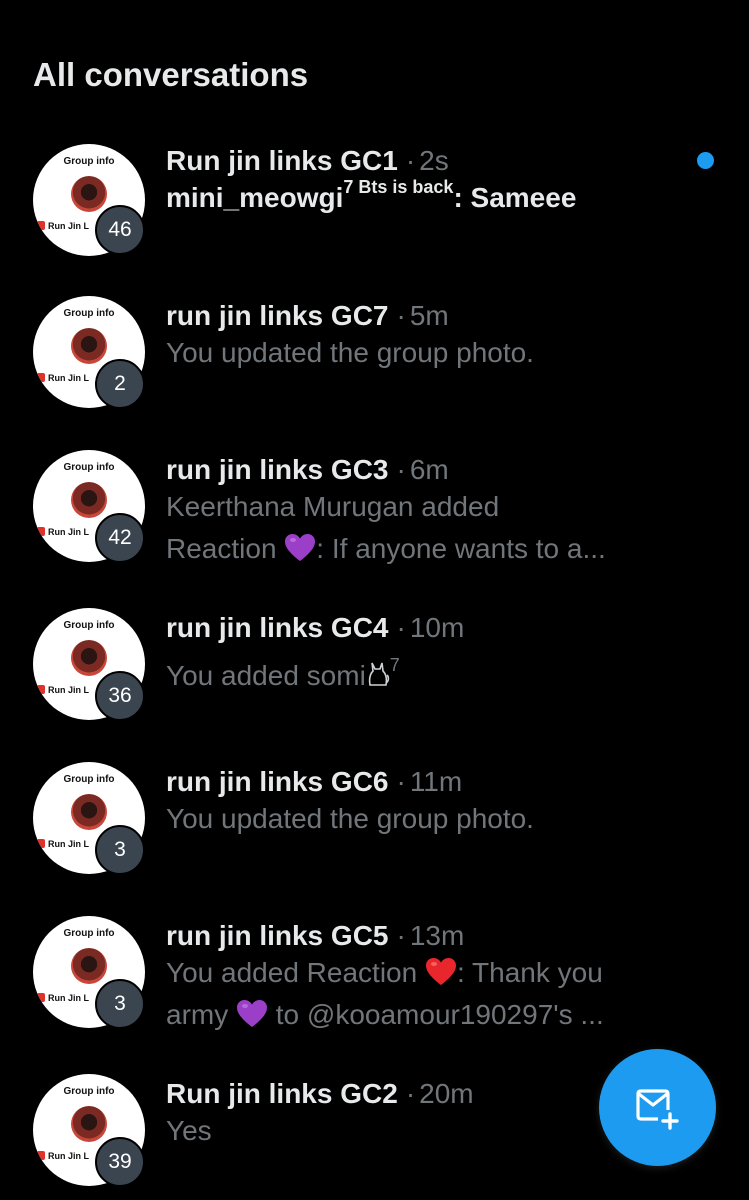  Describe the element at coordinates (515, 197) in the screenshot. I see `message-text: : Sameee` at that location.